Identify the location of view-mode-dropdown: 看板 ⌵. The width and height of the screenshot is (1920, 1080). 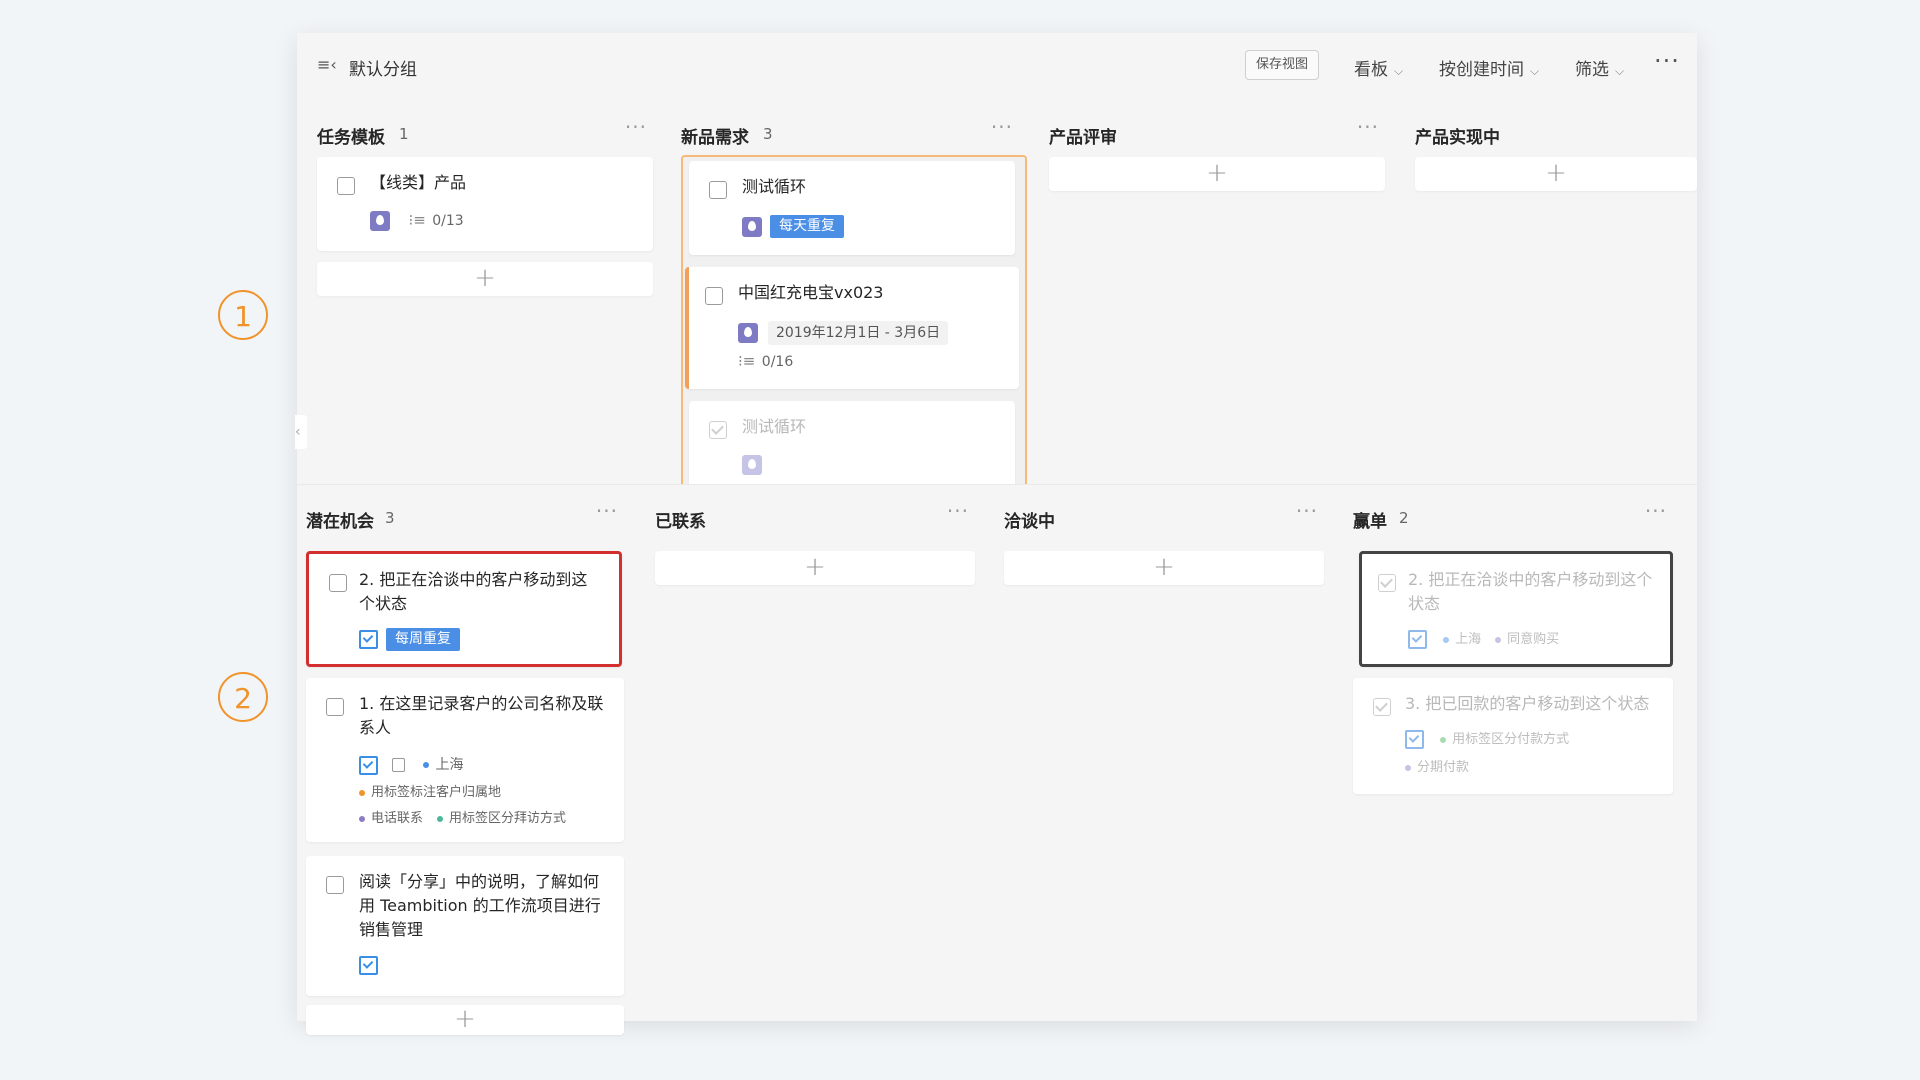
(1378, 67).